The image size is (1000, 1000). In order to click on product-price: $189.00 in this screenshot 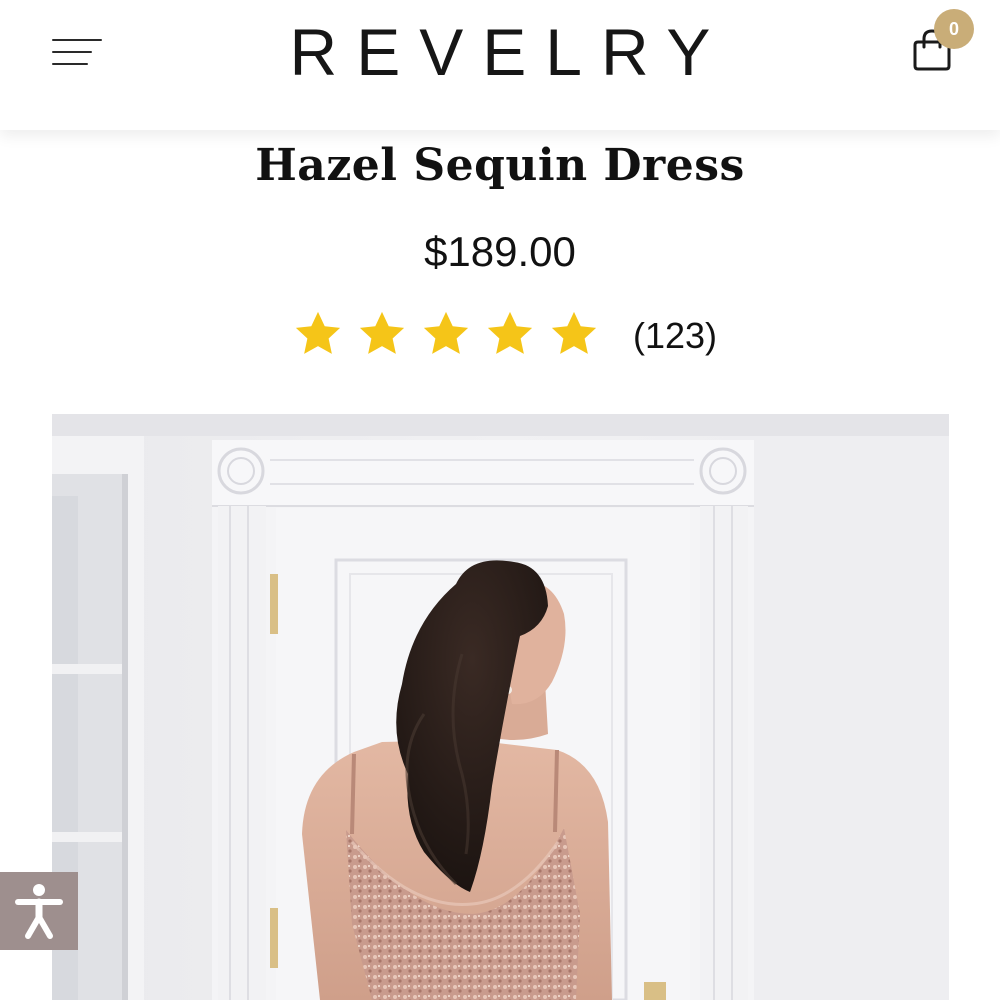, I will do `click(500, 251)`.